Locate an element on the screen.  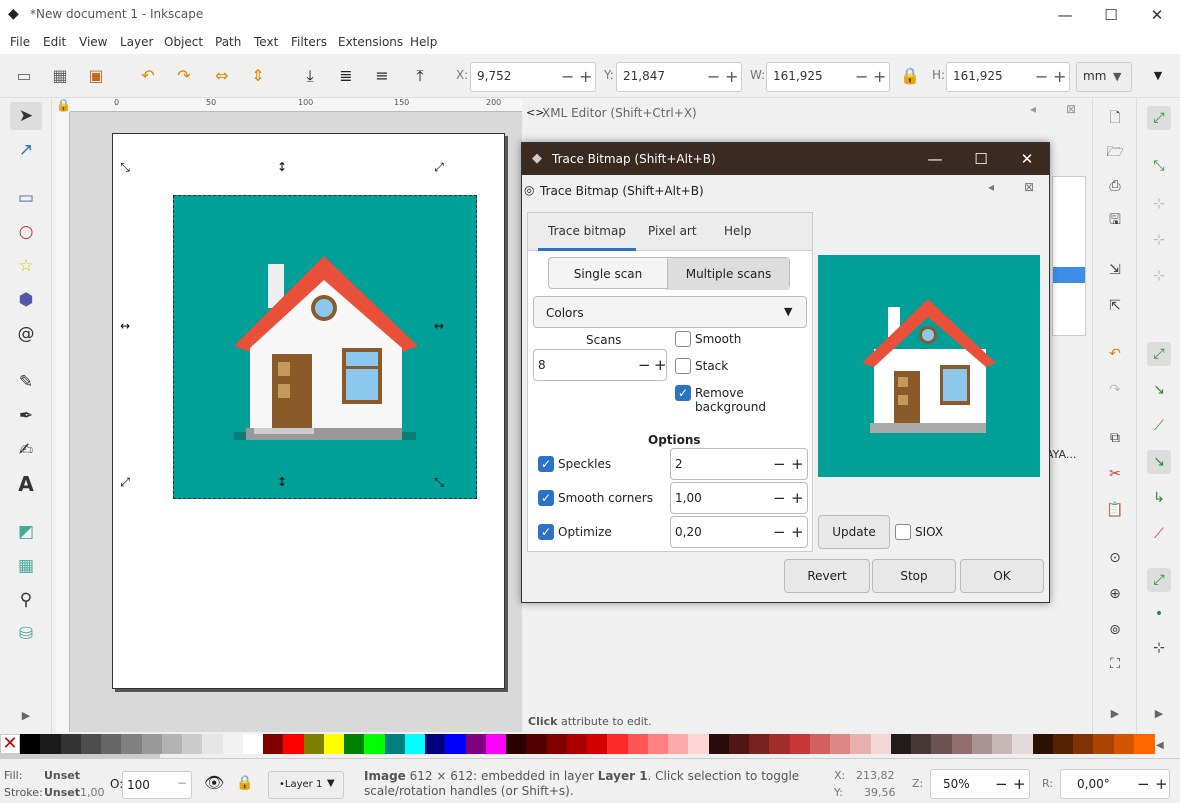
revert-button: Revert is located at coordinates (827, 576).